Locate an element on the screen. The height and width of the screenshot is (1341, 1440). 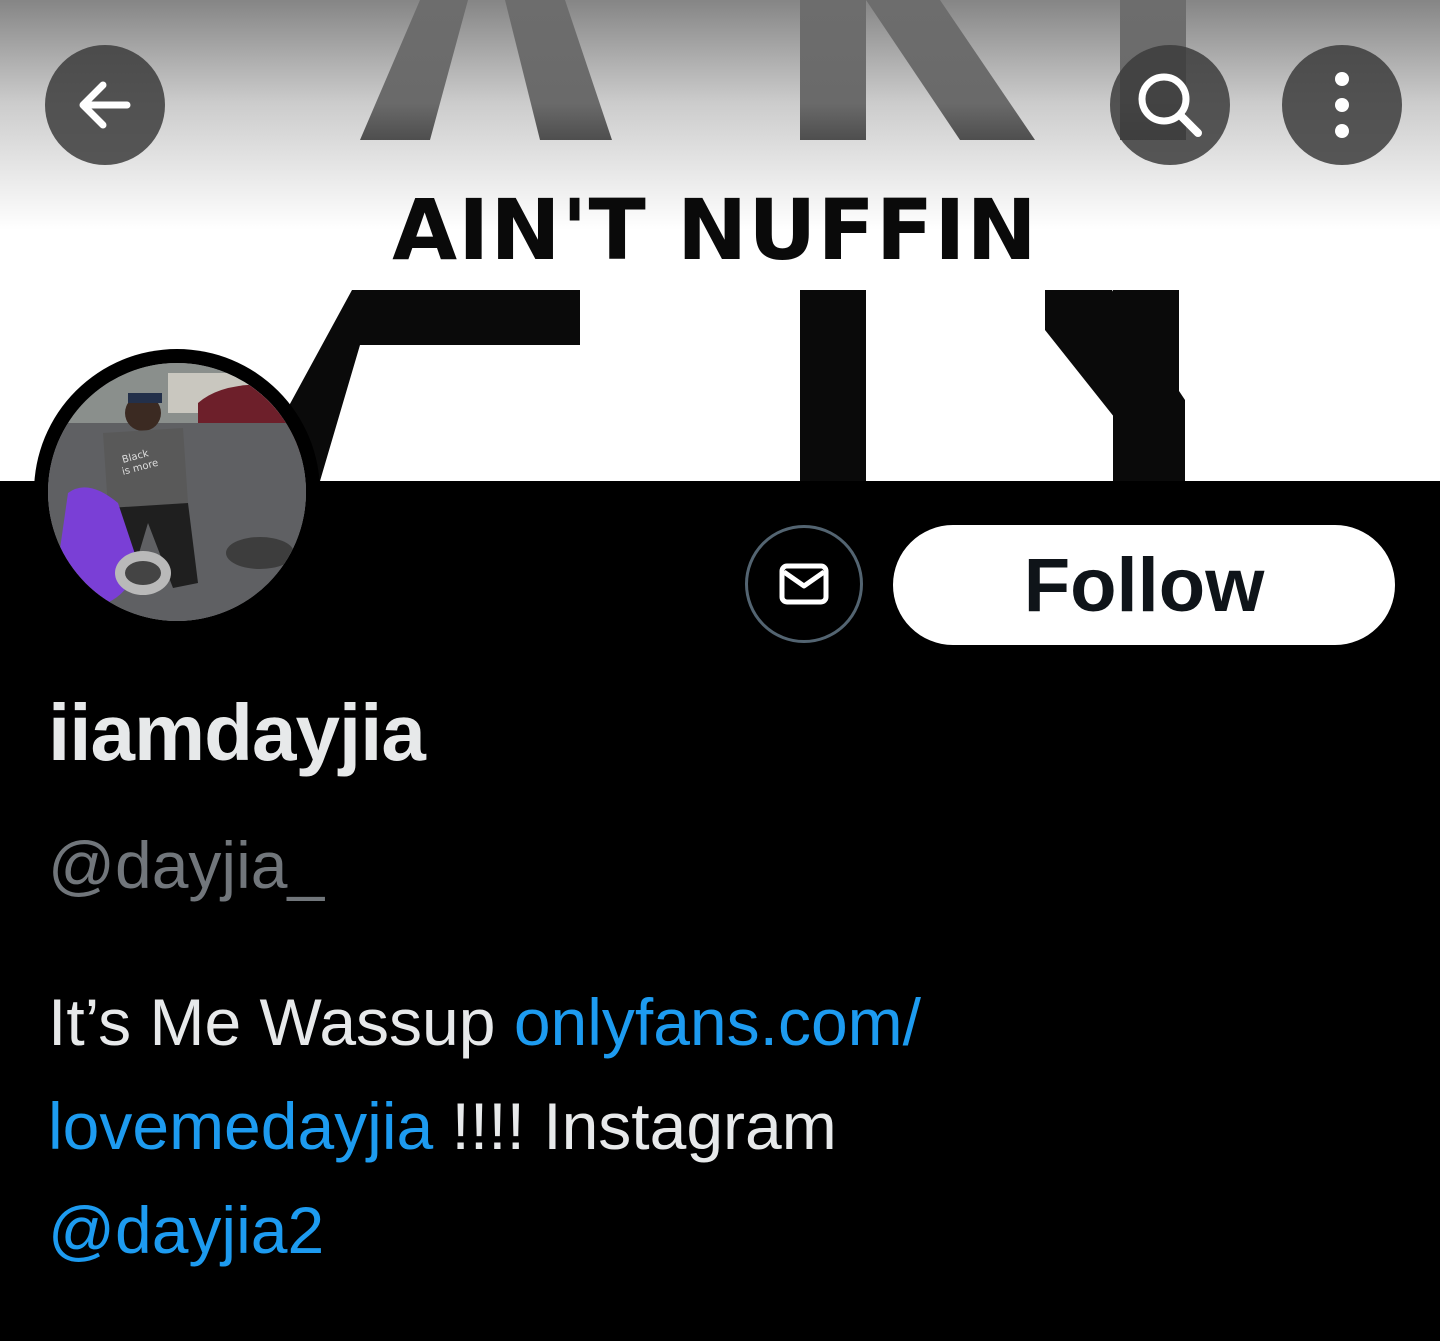
display-name: iiamdayjia is located at coordinates (237, 732).